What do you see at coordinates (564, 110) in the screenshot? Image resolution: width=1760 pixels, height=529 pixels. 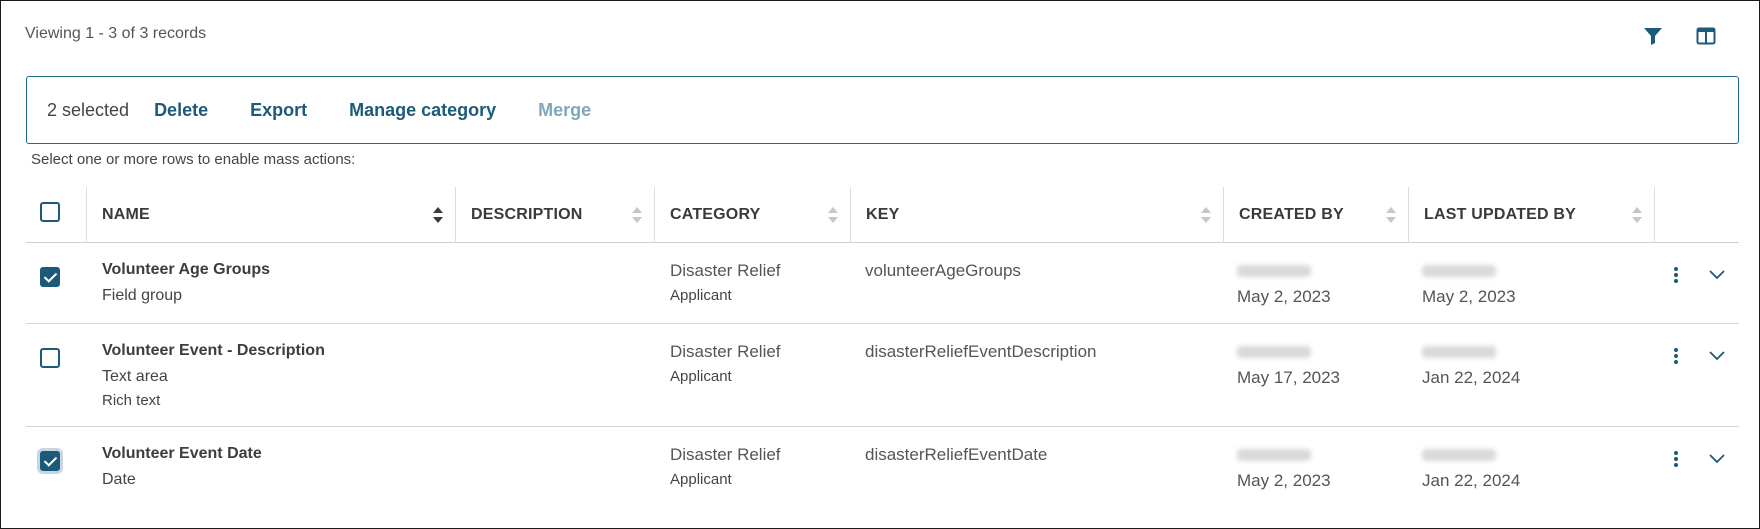 I see `merge-button: Merge` at bounding box center [564, 110].